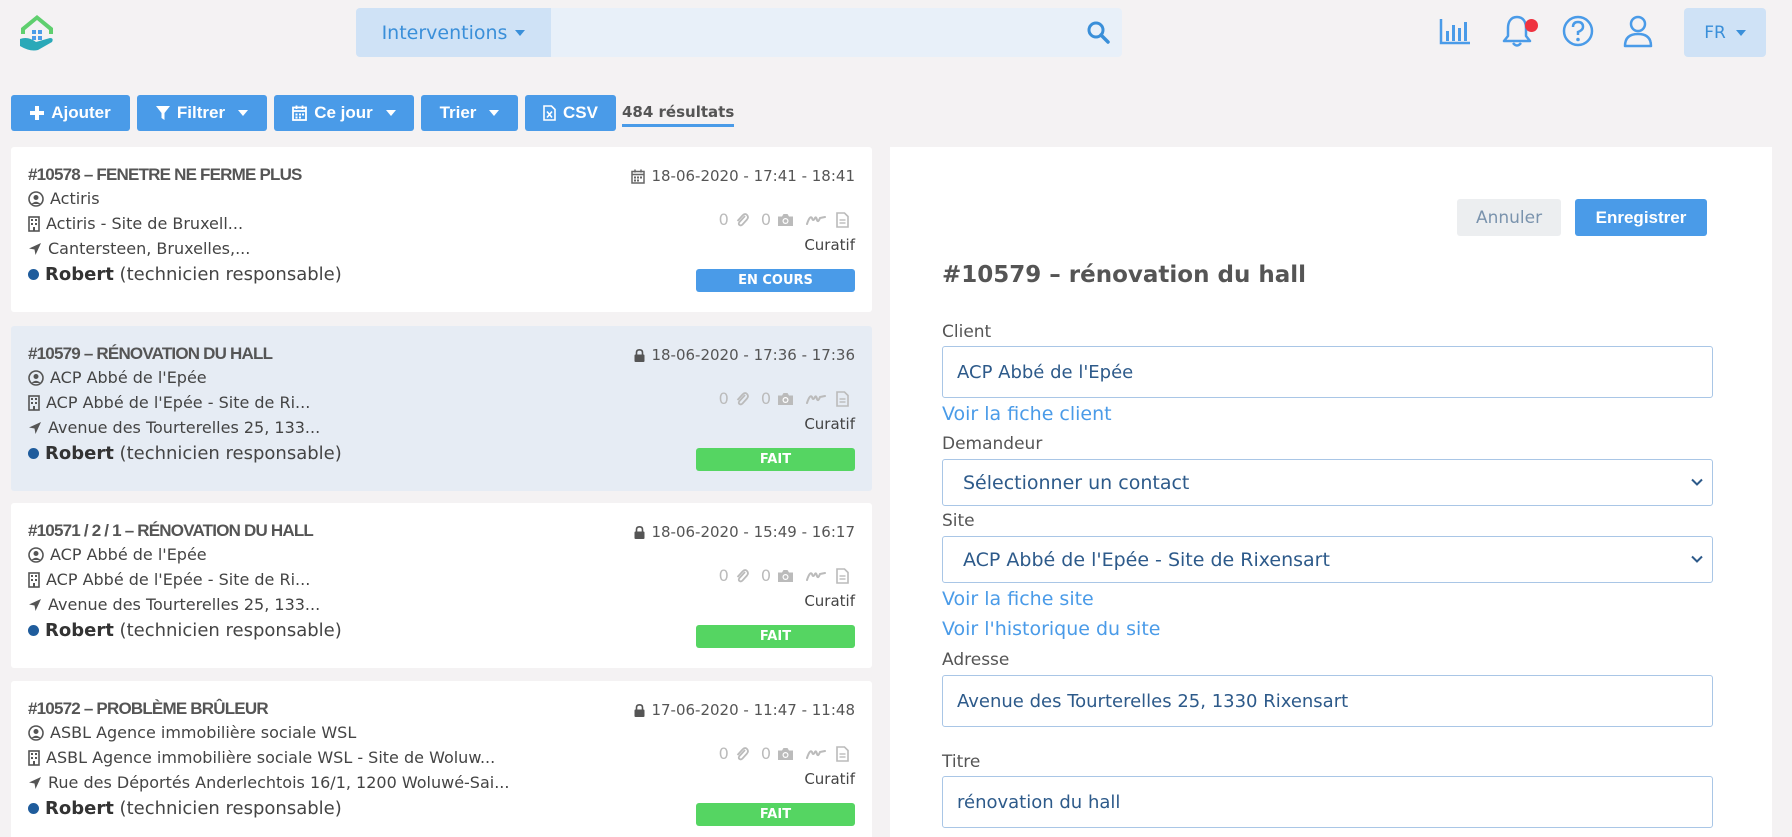  I want to click on filter-button: Filtrer, so click(202, 113).